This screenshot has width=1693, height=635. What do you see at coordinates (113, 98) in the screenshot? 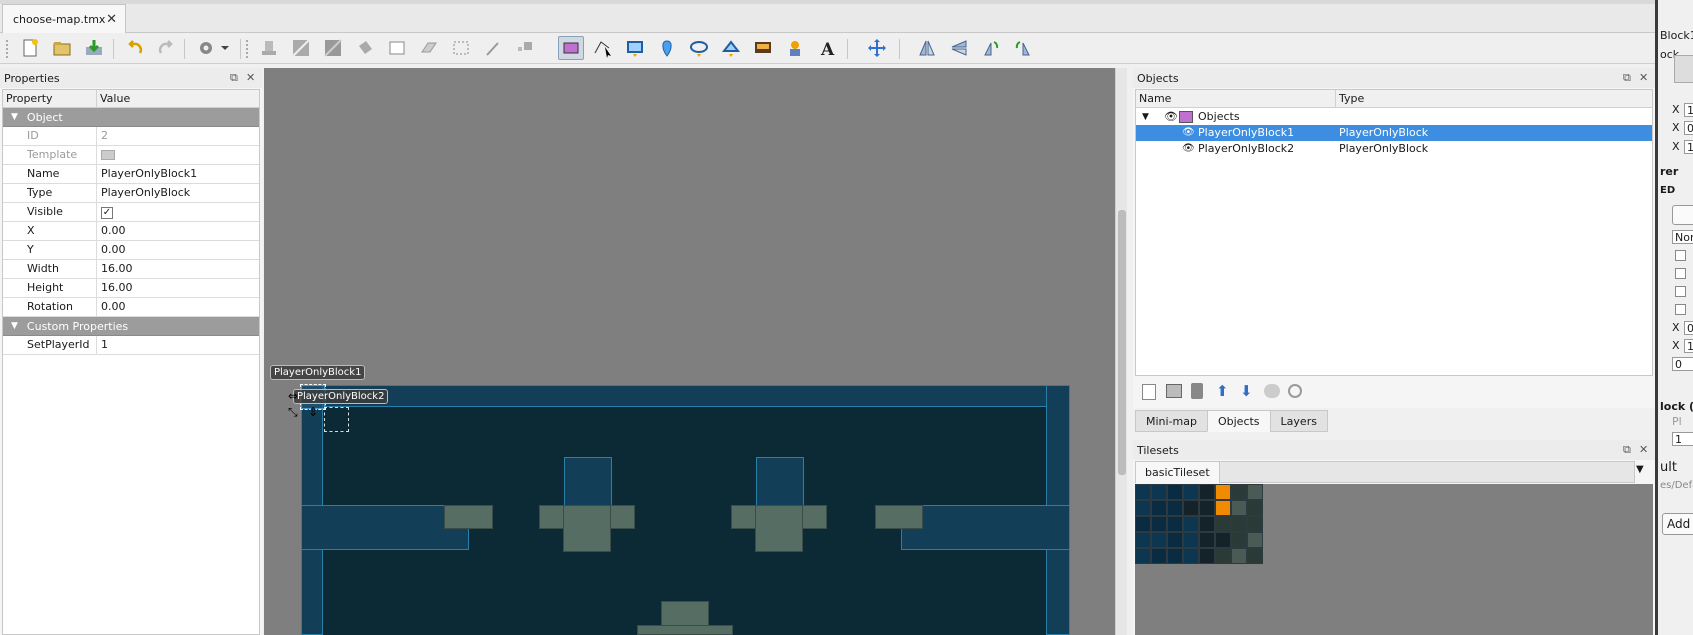
I see `value-column-header: Value` at bounding box center [113, 98].